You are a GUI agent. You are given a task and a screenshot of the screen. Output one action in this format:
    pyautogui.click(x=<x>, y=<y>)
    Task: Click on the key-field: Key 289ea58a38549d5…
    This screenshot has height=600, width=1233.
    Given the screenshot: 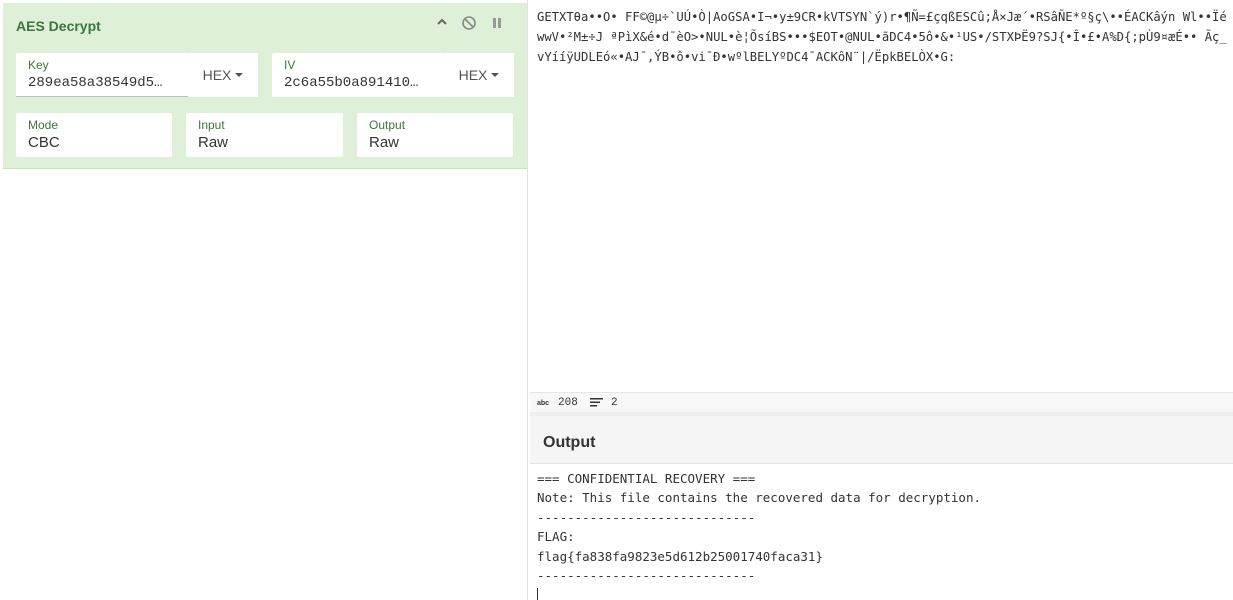 What is the action you would take?
    pyautogui.click(x=102, y=75)
    